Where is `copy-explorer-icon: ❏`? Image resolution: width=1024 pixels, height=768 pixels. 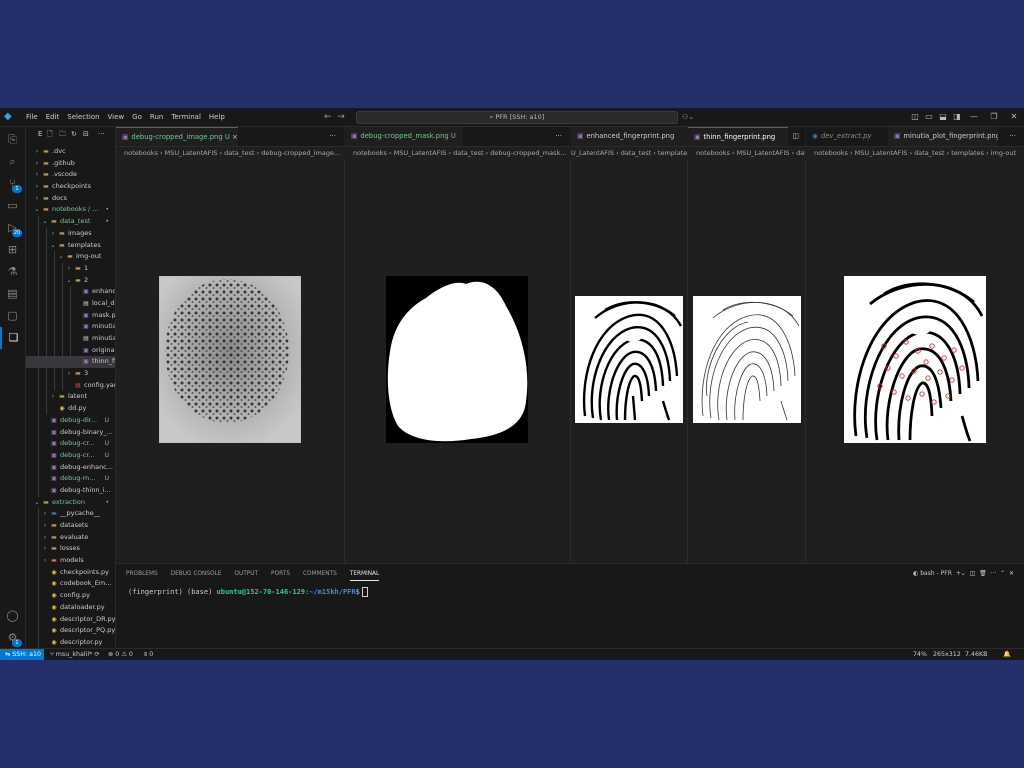 copy-explorer-icon: ❏ is located at coordinates (12, 338).